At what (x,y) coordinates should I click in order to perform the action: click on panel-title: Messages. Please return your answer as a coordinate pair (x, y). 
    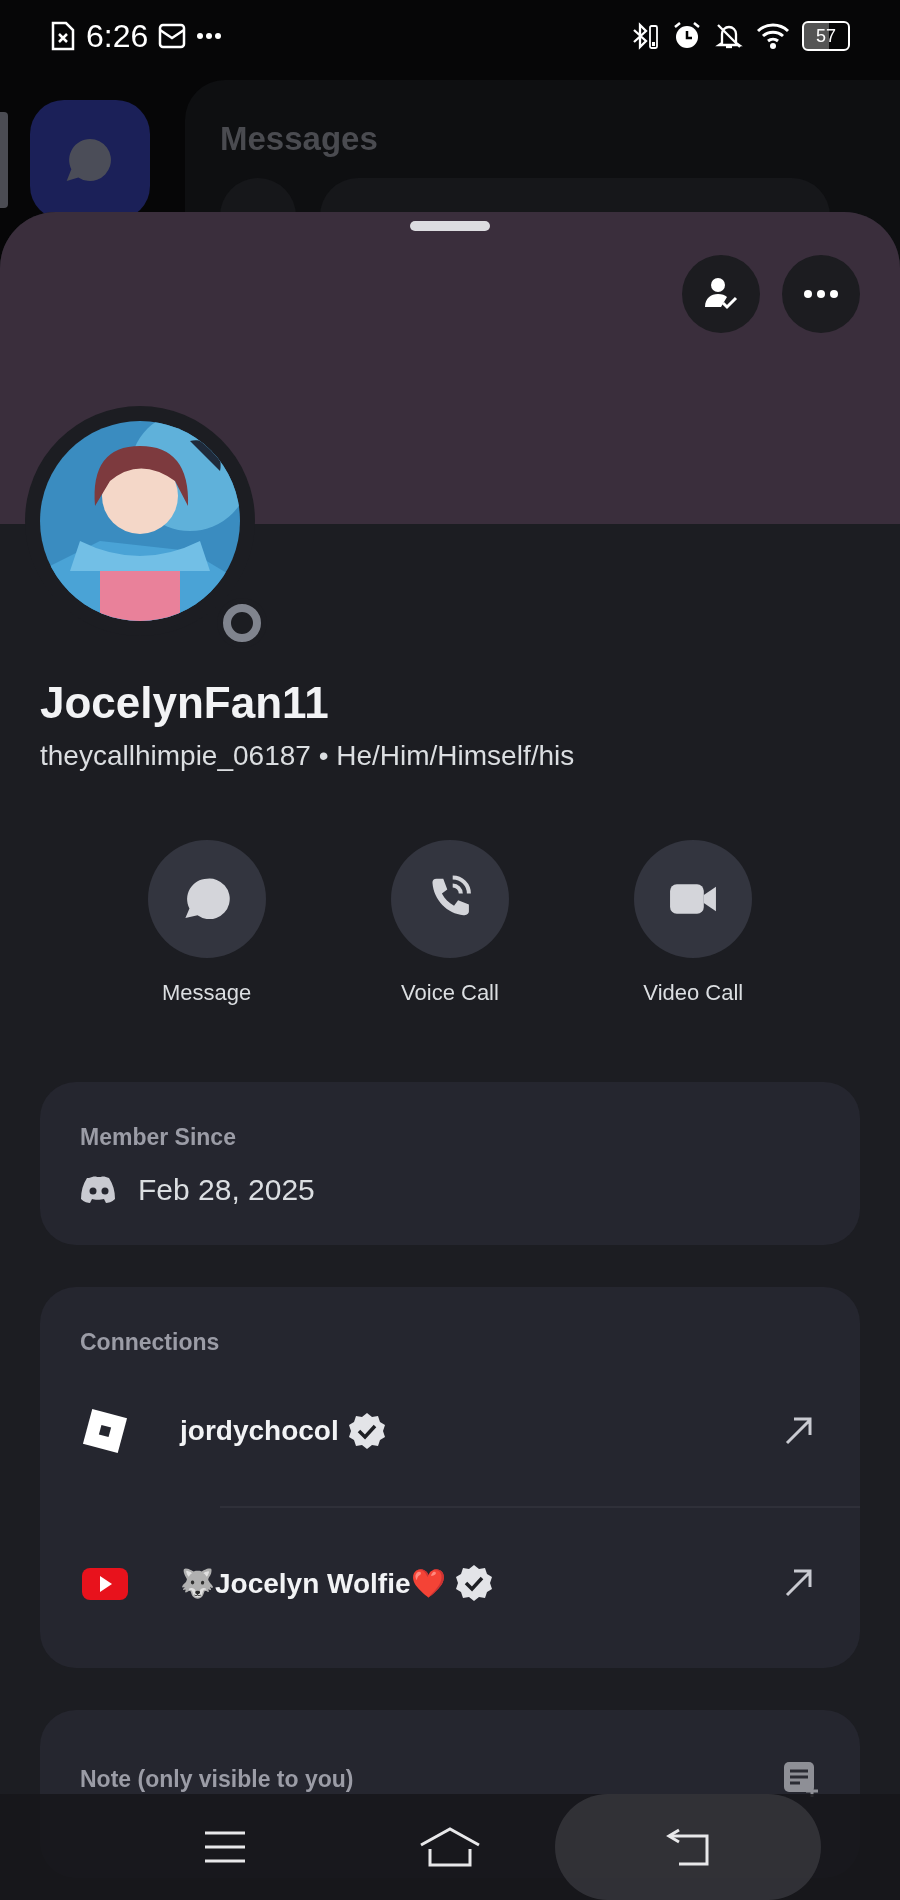
    Looking at the image, I should click on (299, 139).